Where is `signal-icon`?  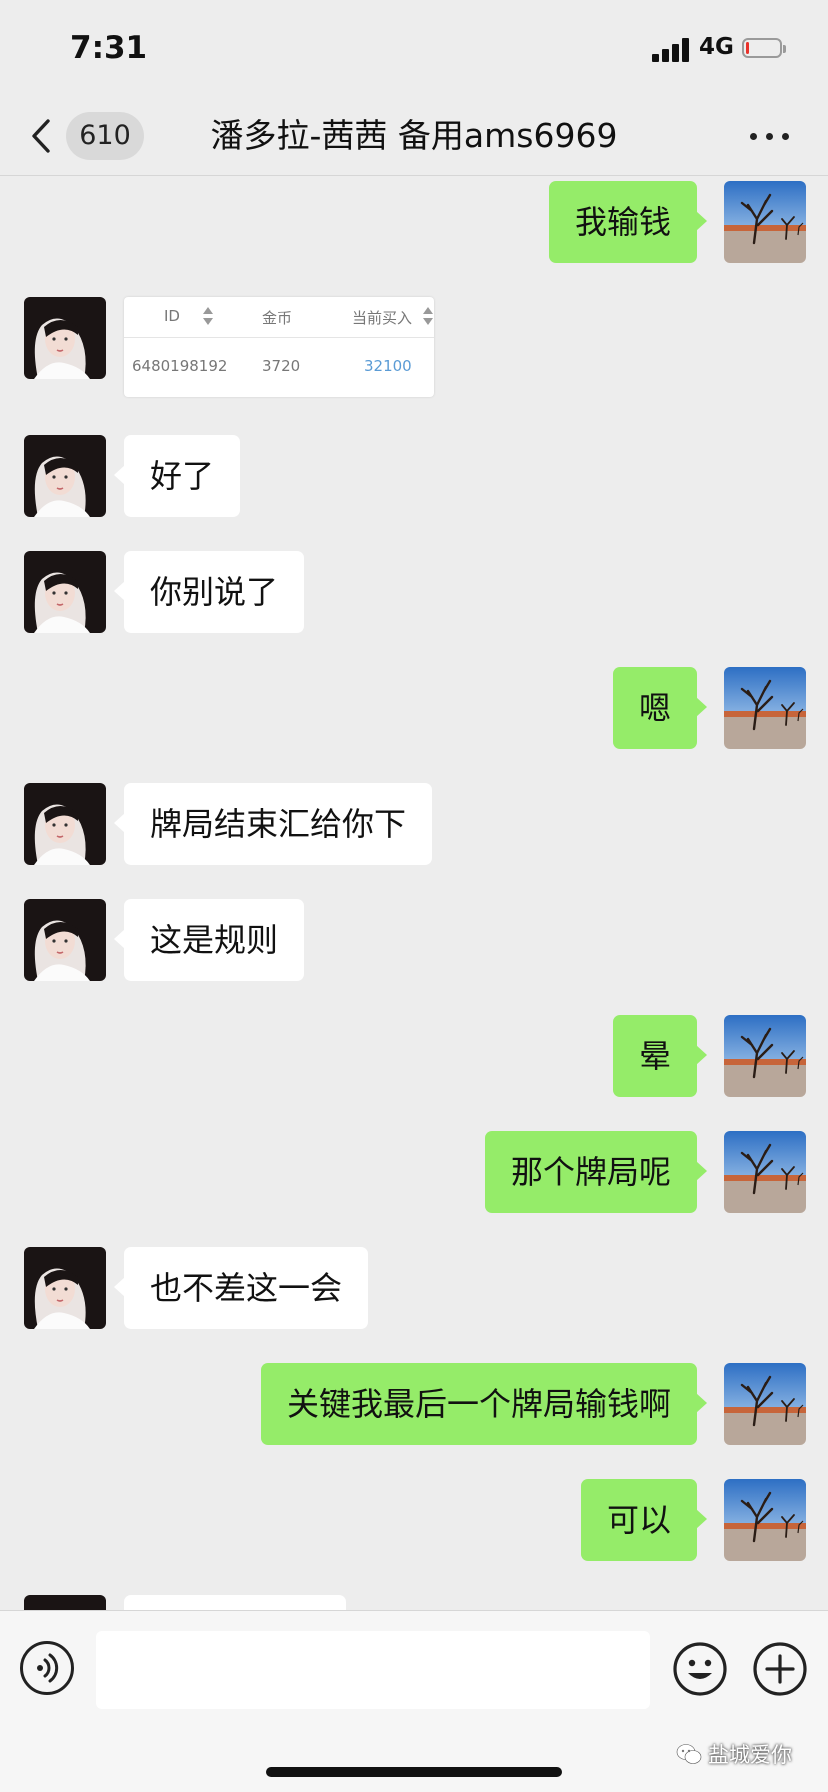
signal-icon is located at coordinates (672, 50).